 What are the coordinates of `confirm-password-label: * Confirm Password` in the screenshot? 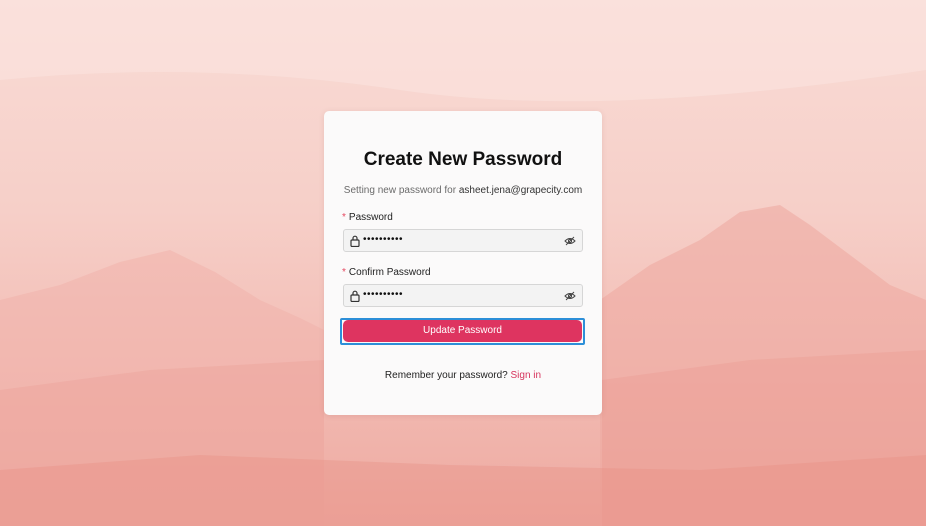 It's located at (386, 272).